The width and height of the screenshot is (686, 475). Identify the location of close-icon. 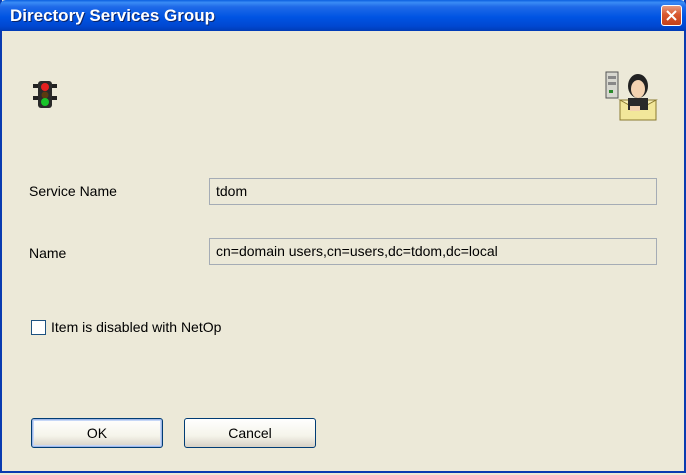
(671, 15).